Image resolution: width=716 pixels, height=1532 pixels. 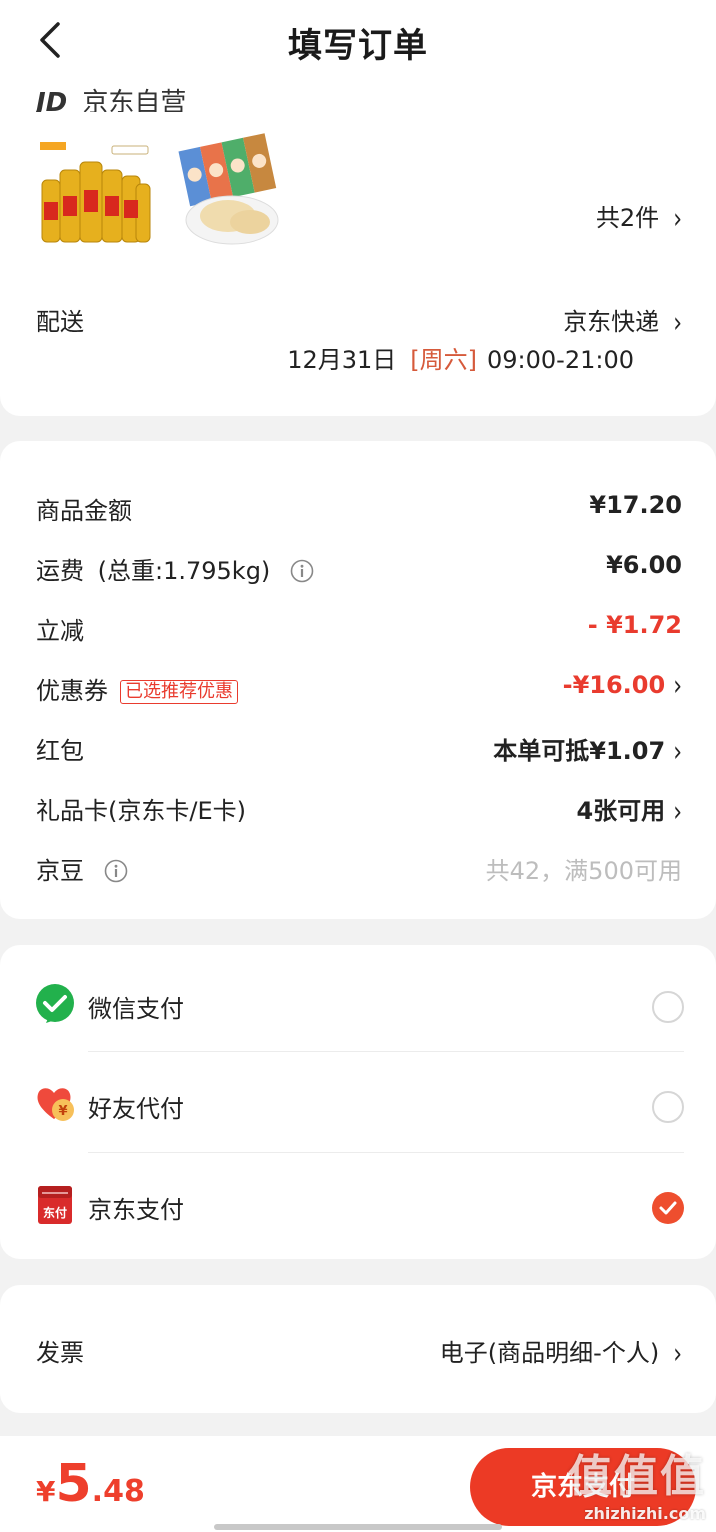 I want to click on payment-option-label: 京东支付, so click(x=136, y=1210).